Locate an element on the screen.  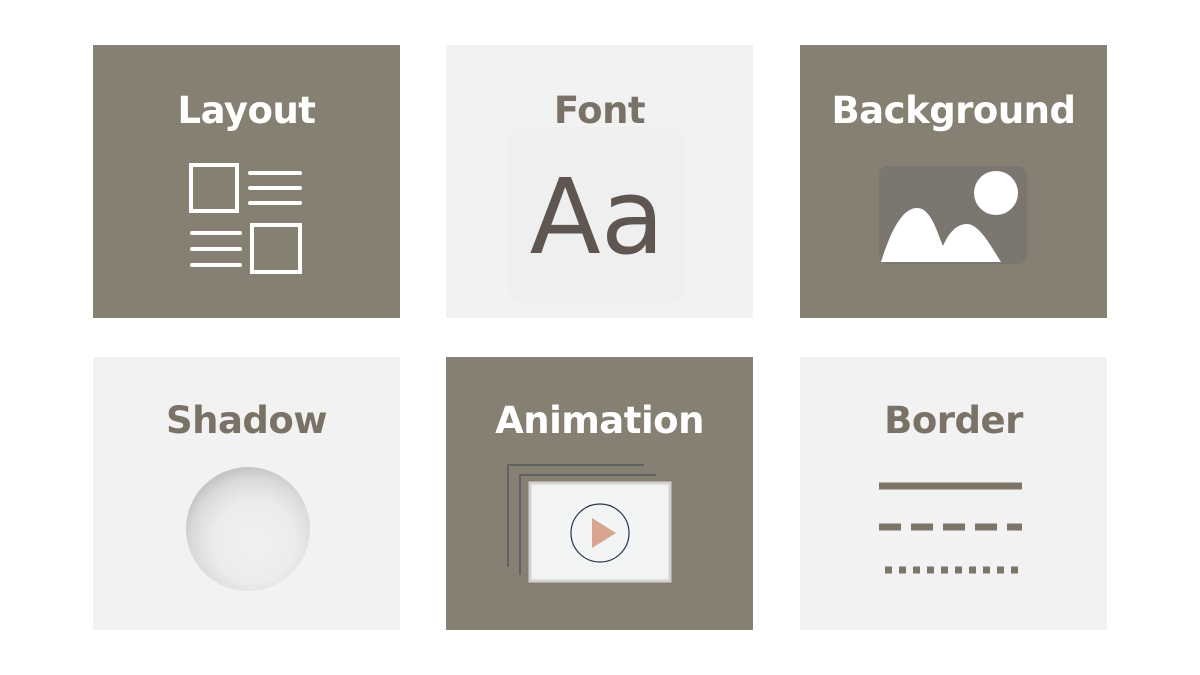
image-icon is located at coordinates (953, 215).